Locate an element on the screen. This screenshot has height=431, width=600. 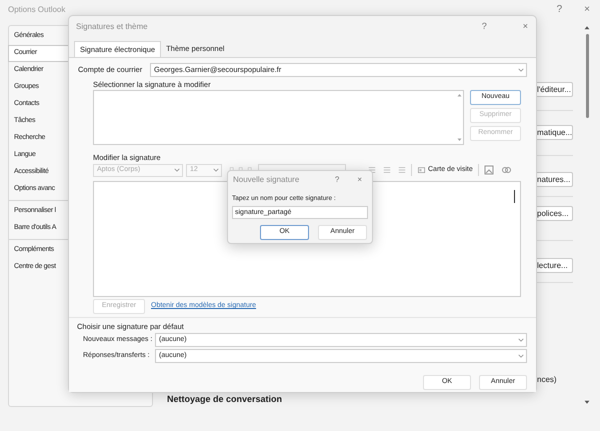
dialog-title: Nouvelle signature is located at coordinates (266, 180).